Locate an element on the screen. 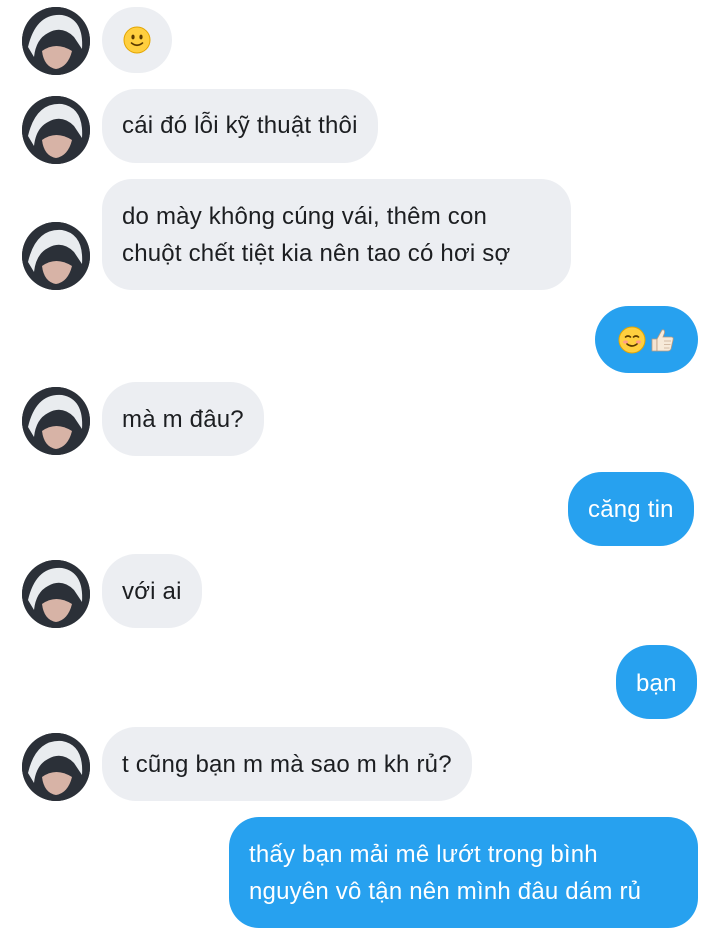 This screenshot has width=720, height=933. message-bubble-outgoing is located at coordinates (646, 339).